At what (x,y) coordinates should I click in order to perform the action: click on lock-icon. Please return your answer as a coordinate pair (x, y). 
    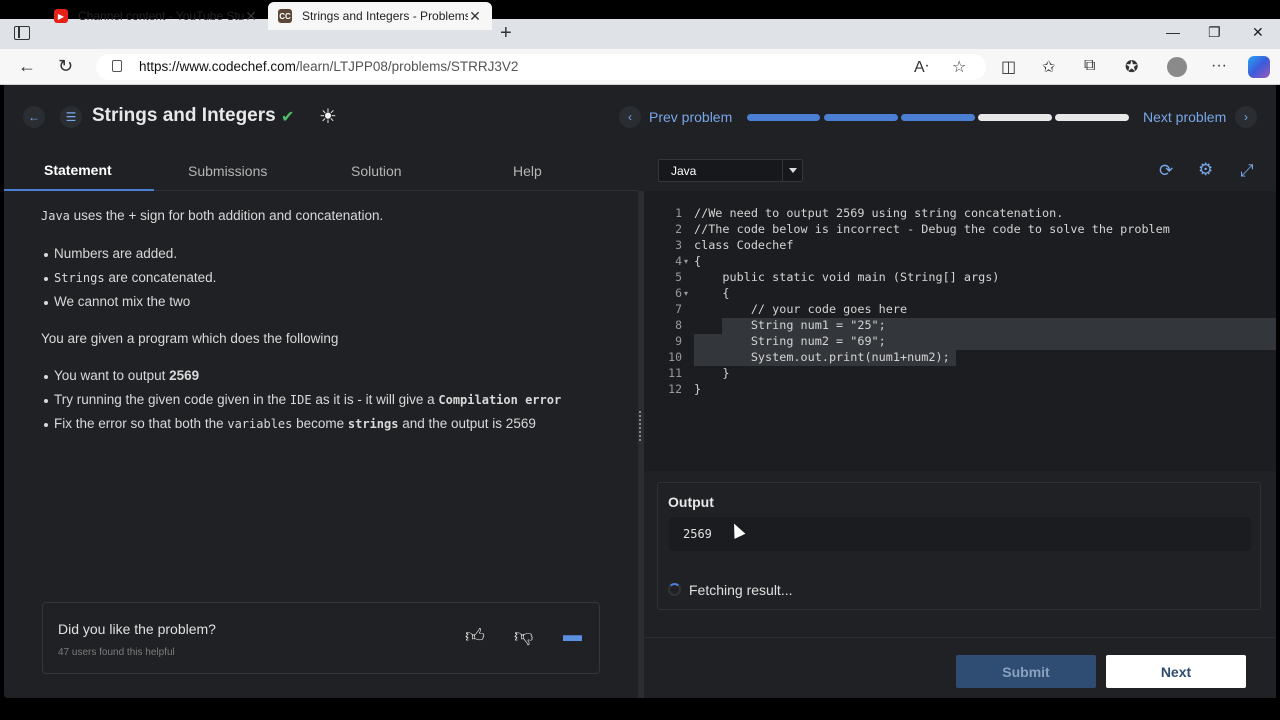
    Looking at the image, I should click on (117, 66).